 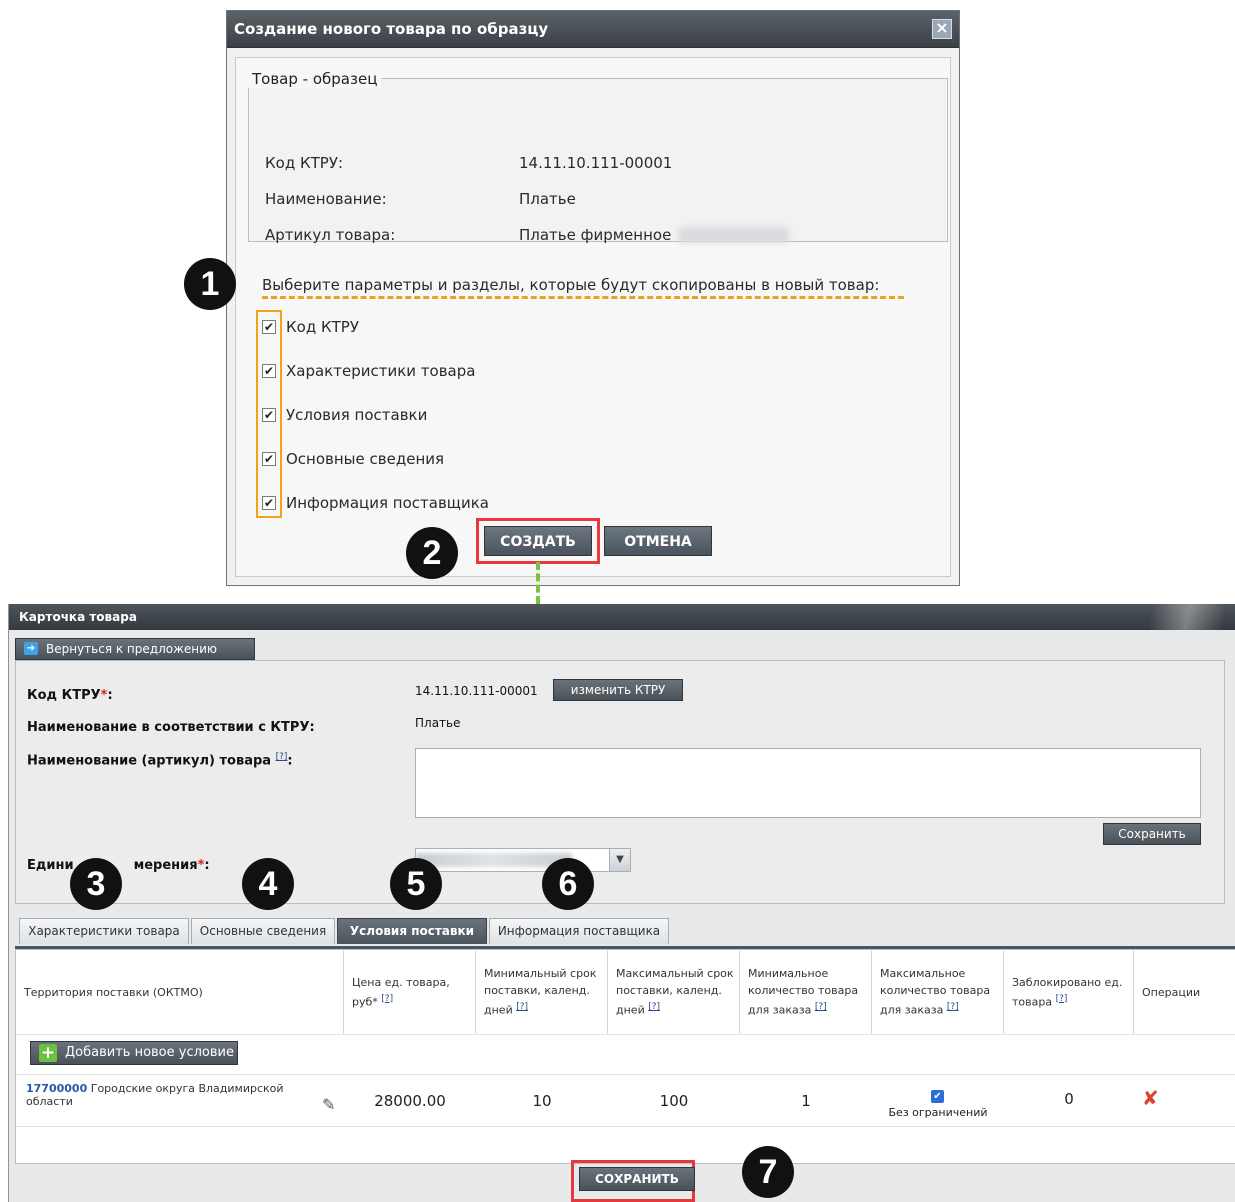 I want to click on min-qty-cell: 1, so click(x=806, y=1101).